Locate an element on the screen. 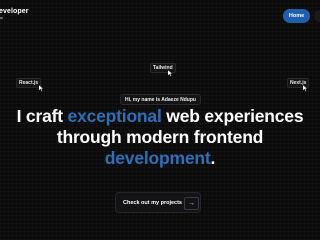  check-projects-button: Check out my projects → is located at coordinates (158, 202).